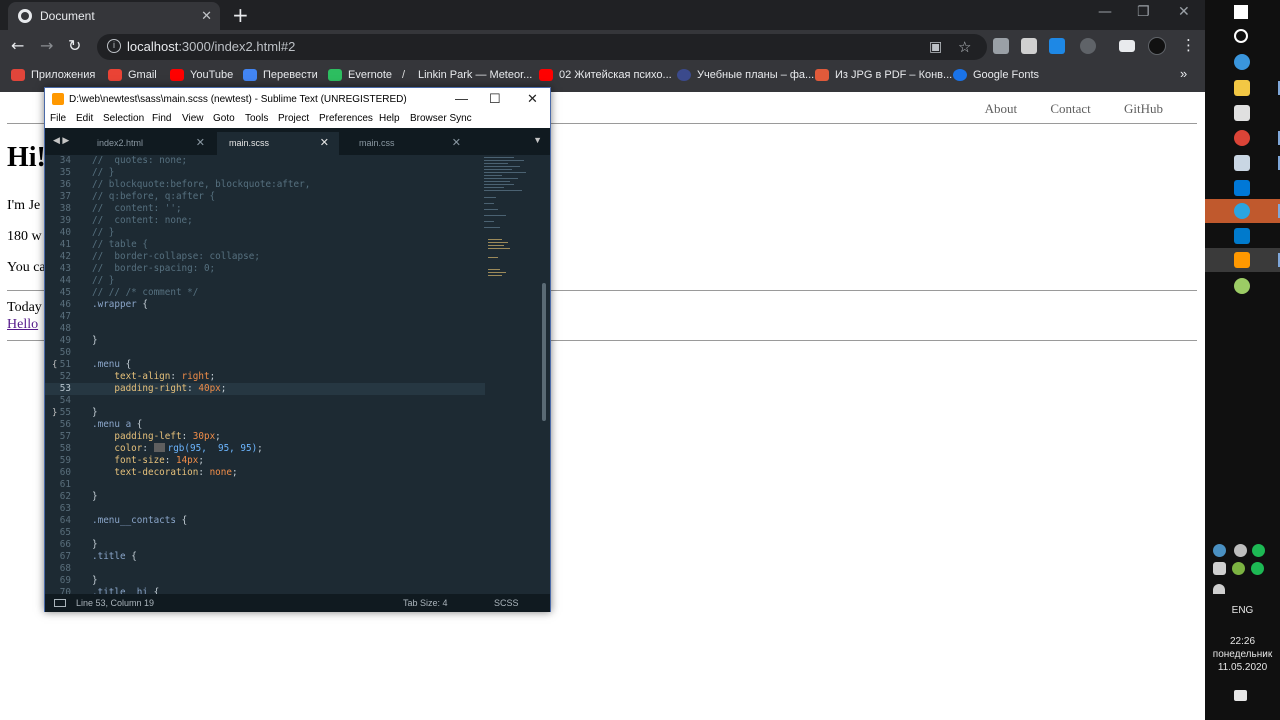 This screenshot has width=1280, height=720. I want to click on code-line: 45 // // /* comment */, so click(265, 293).